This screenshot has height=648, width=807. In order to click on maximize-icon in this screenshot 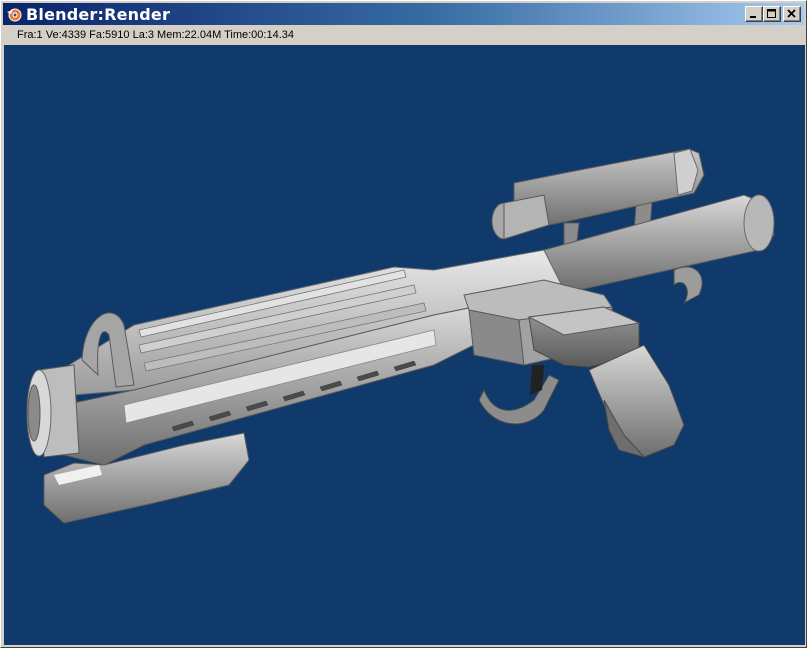, I will do `click(772, 14)`.